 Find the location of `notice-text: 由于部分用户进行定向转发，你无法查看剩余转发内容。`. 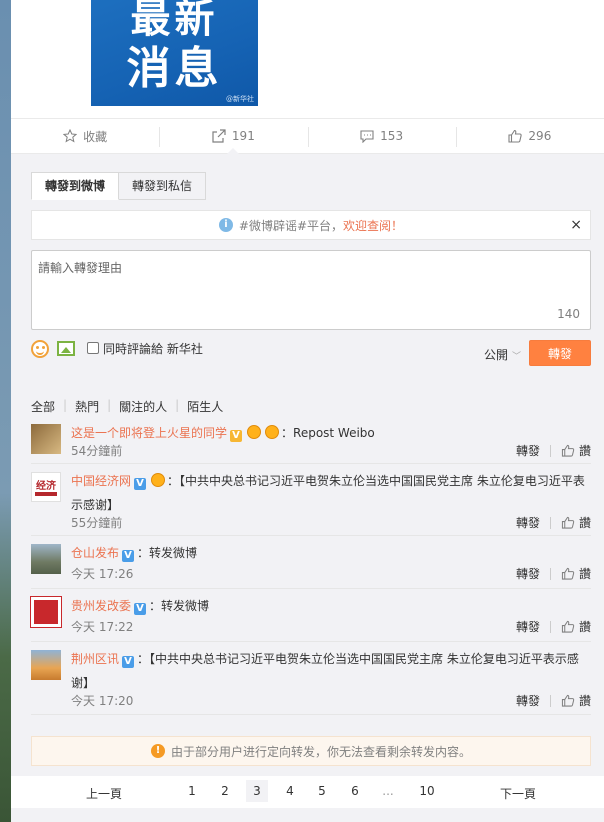

notice-text: 由于部分用户进行定向转发，你无法查看剩余转发内容。 is located at coordinates (320, 751).